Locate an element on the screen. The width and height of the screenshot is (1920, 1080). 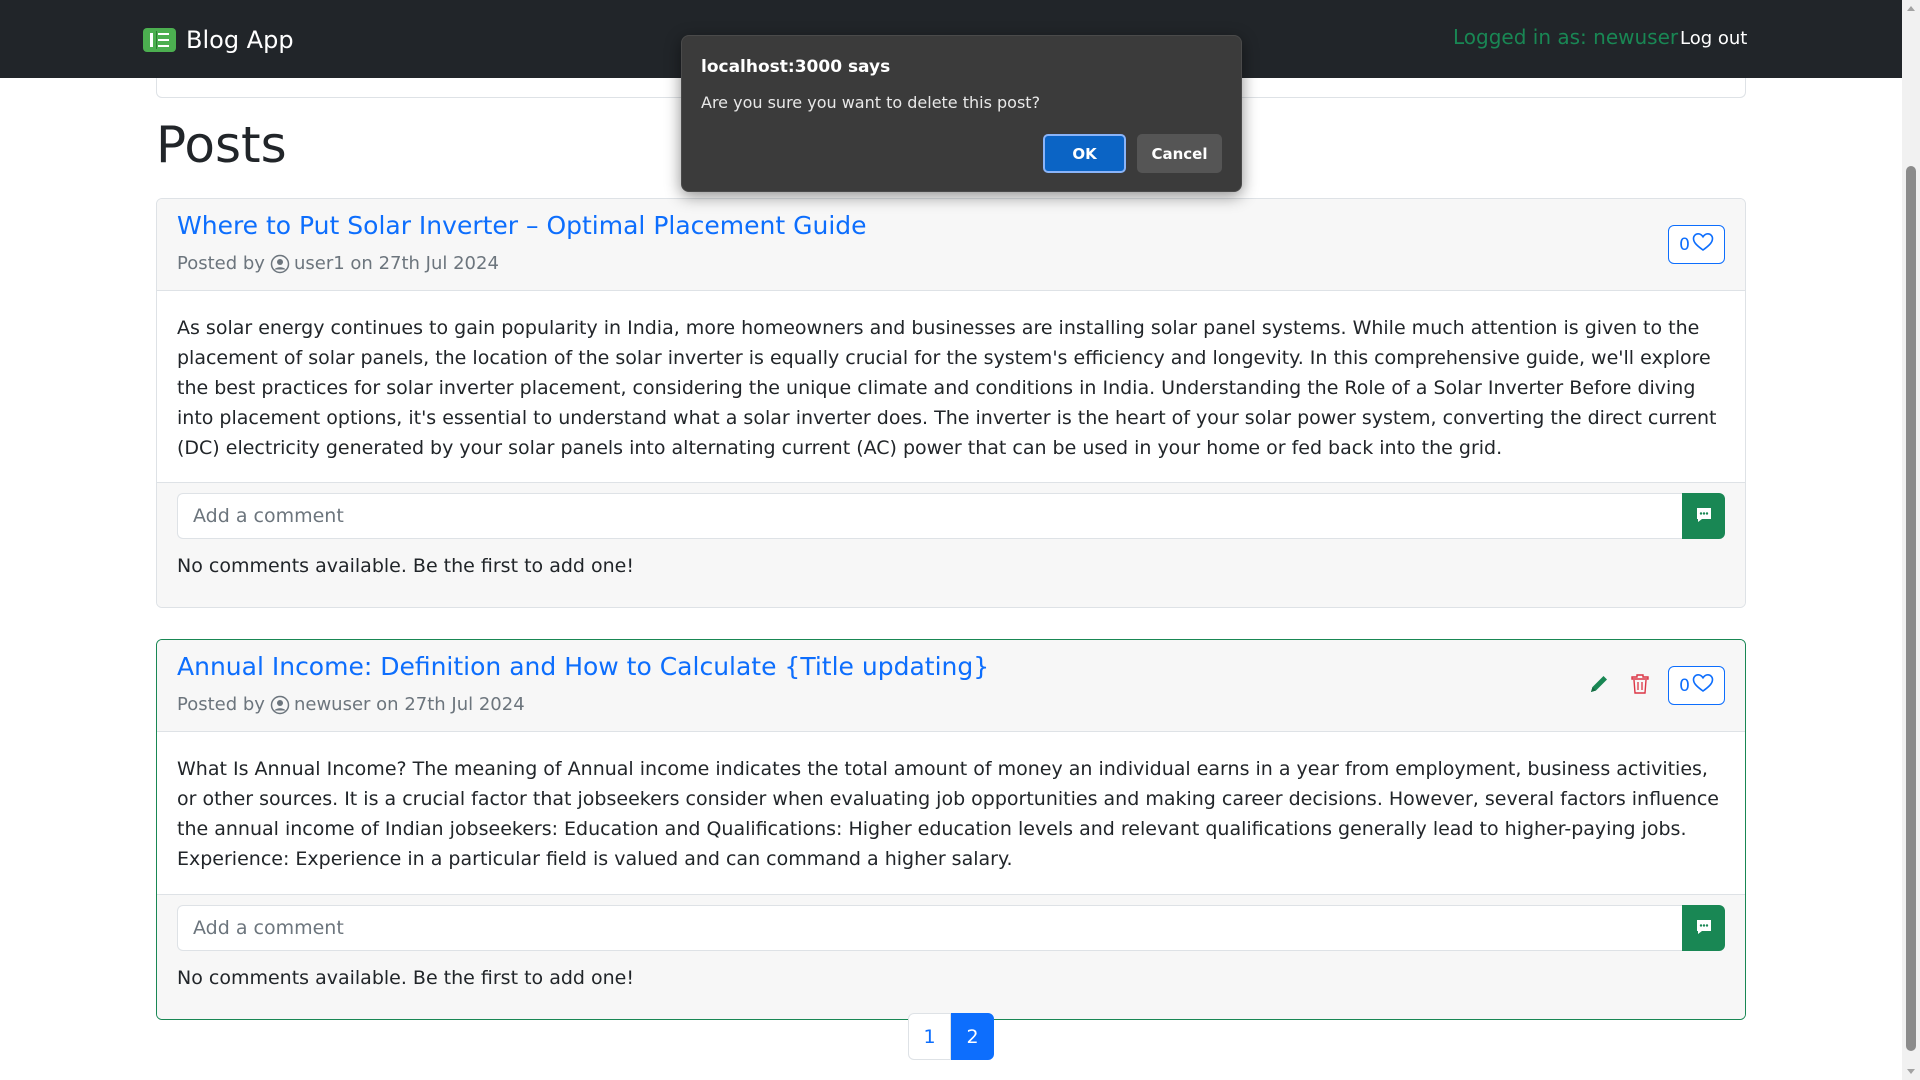
brand-link: Blog App is located at coordinates (218, 40).